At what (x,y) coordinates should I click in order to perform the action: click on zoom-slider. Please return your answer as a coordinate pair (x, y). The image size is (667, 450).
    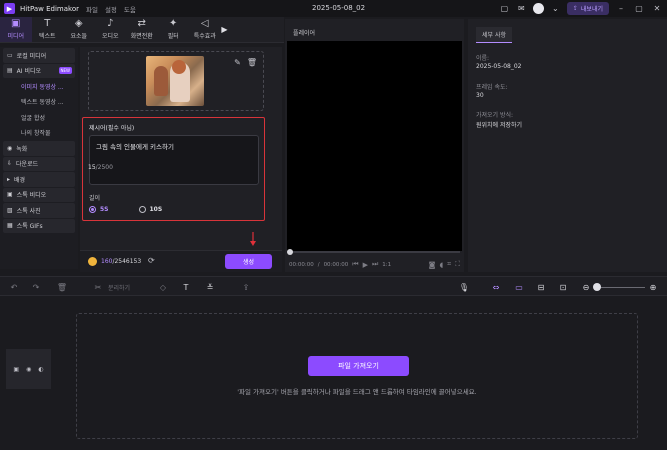
    Looking at the image, I should click on (621, 287).